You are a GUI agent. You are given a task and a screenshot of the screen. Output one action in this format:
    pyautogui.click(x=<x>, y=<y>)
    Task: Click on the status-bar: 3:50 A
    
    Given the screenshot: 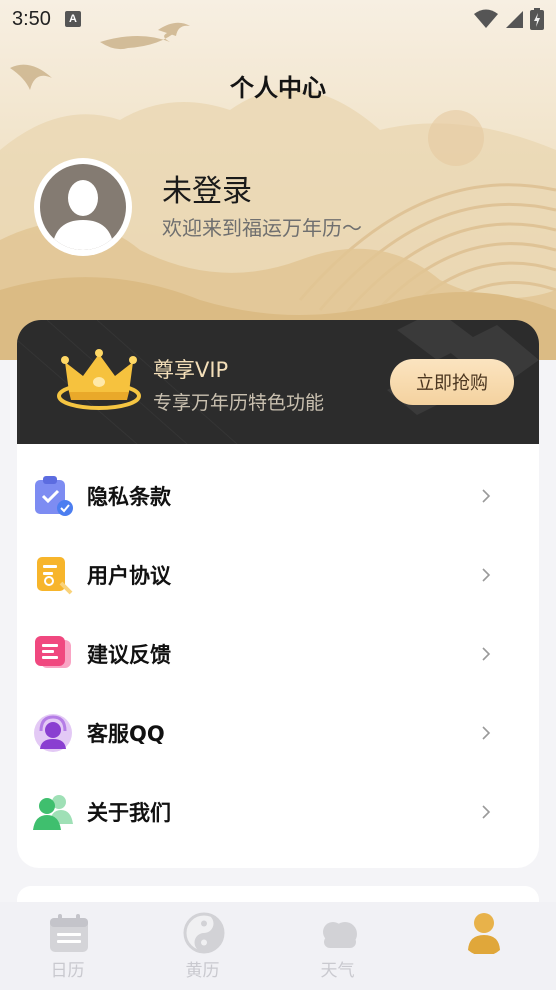 What is the action you would take?
    pyautogui.click(x=278, y=19)
    